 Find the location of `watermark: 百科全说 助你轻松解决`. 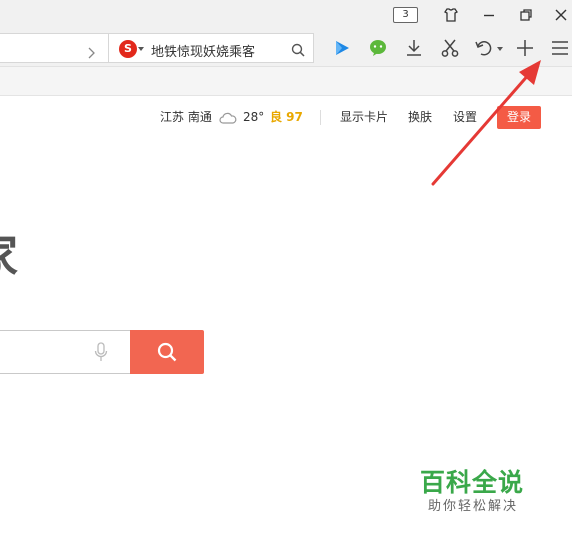

watermark: 百科全说 助你轻松解决 is located at coordinates (485, 492).